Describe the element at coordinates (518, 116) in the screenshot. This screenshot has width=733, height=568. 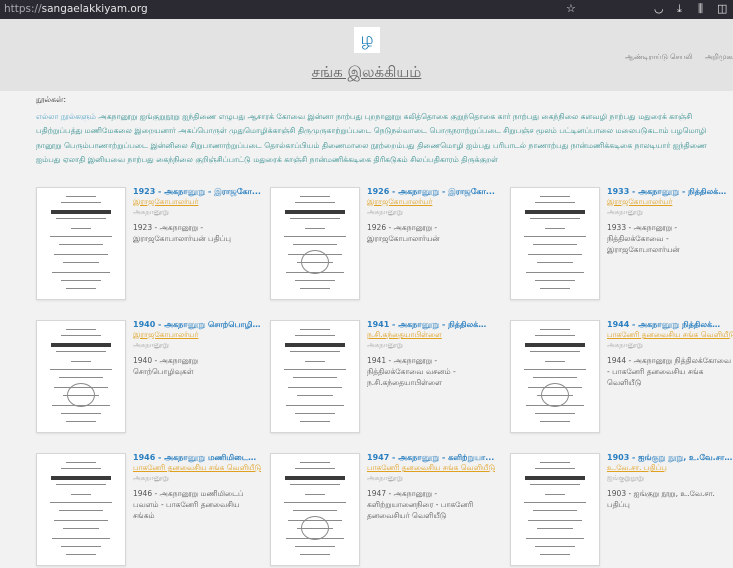
I see `tag-link: கார் நாற்பது` at that location.